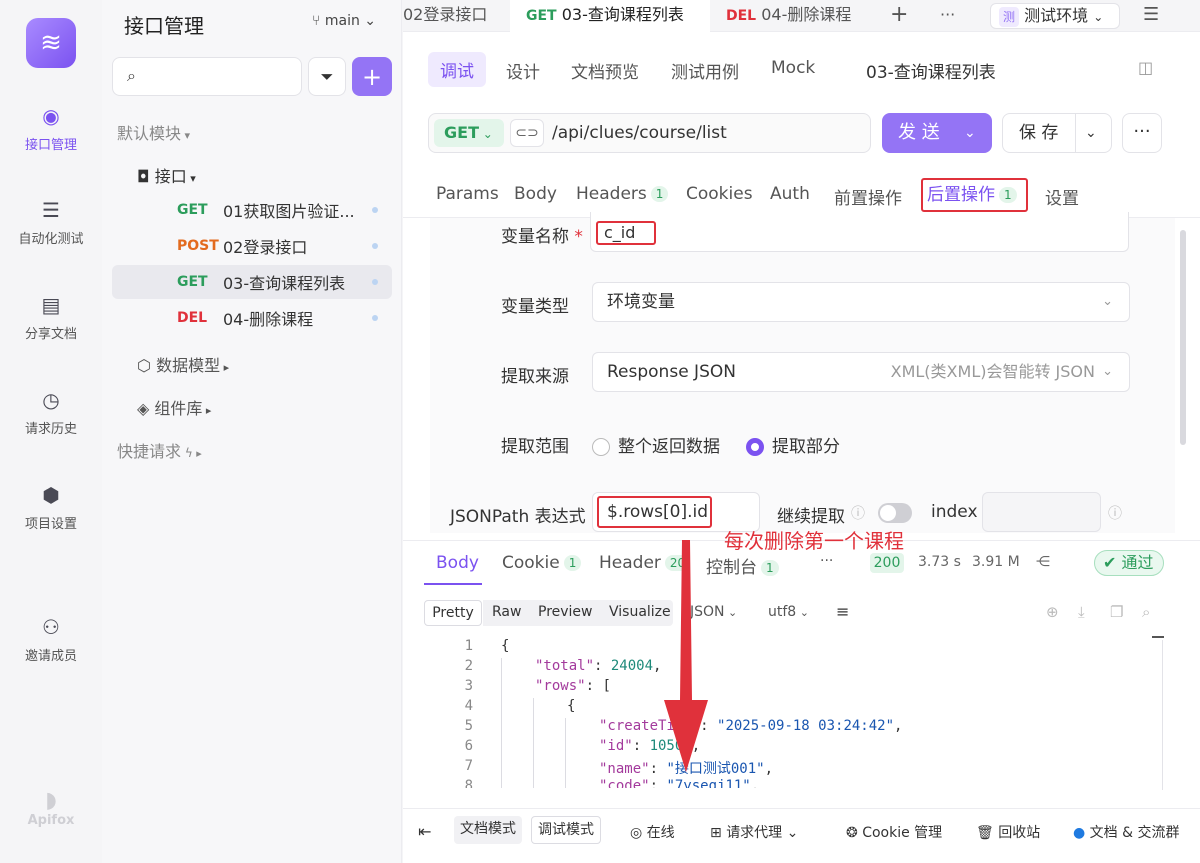 This screenshot has height=863, width=1200. What do you see at coordinates (1057, 133) in the screenshot?
I see `save-button: 保 存 ⌄` at bounding box center [1057, 133].